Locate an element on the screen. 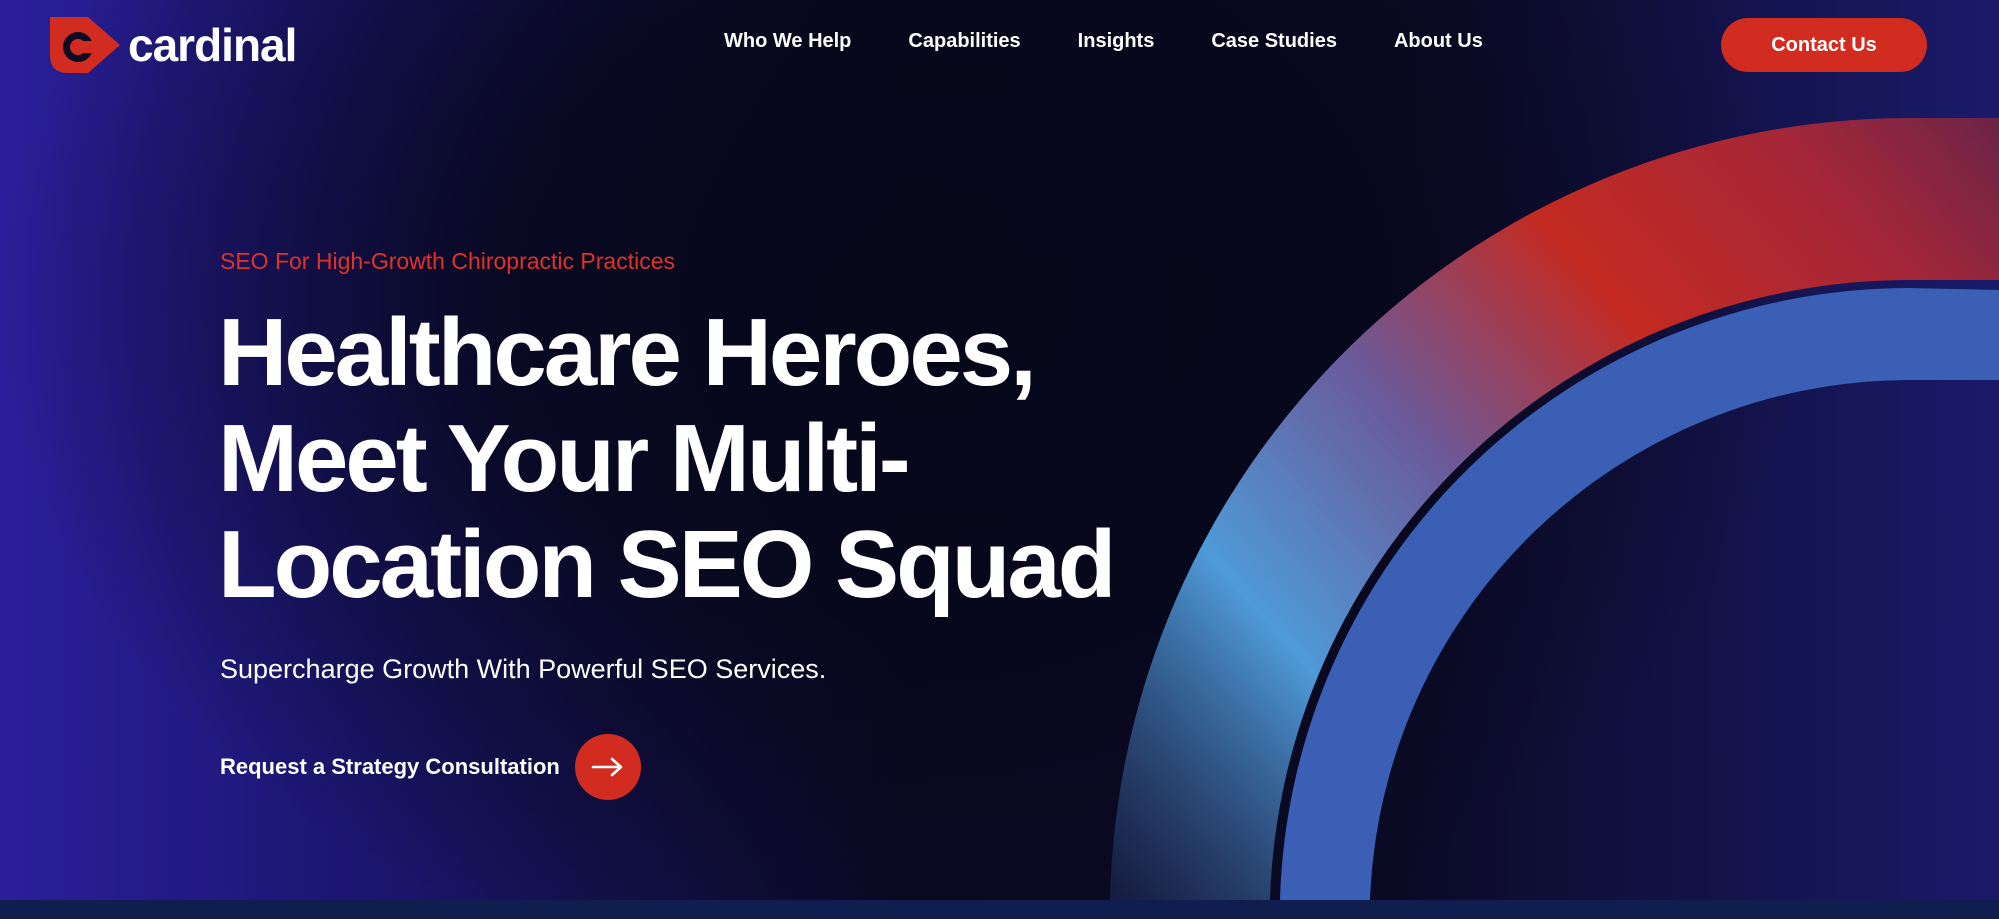  cta-arrow-button is located at coordinates (607, 767).